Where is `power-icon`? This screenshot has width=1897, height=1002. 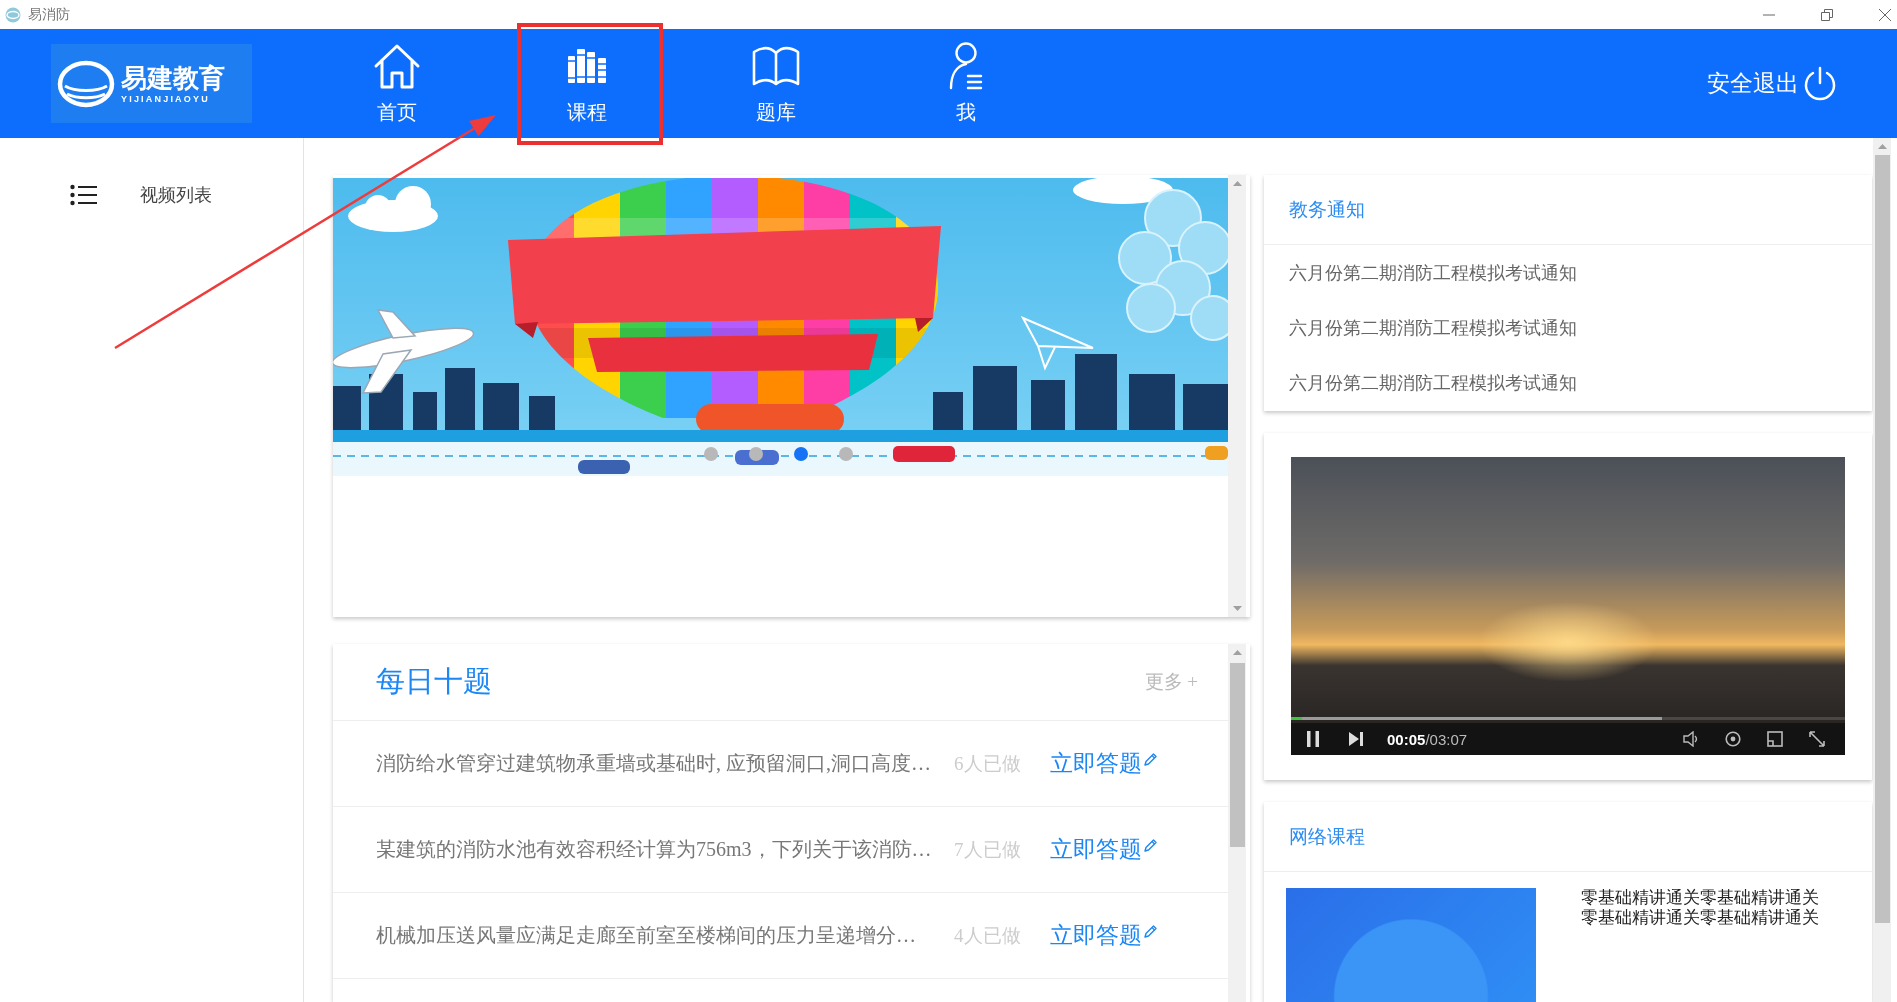 power-icon is located at coordinates (1820, 83).